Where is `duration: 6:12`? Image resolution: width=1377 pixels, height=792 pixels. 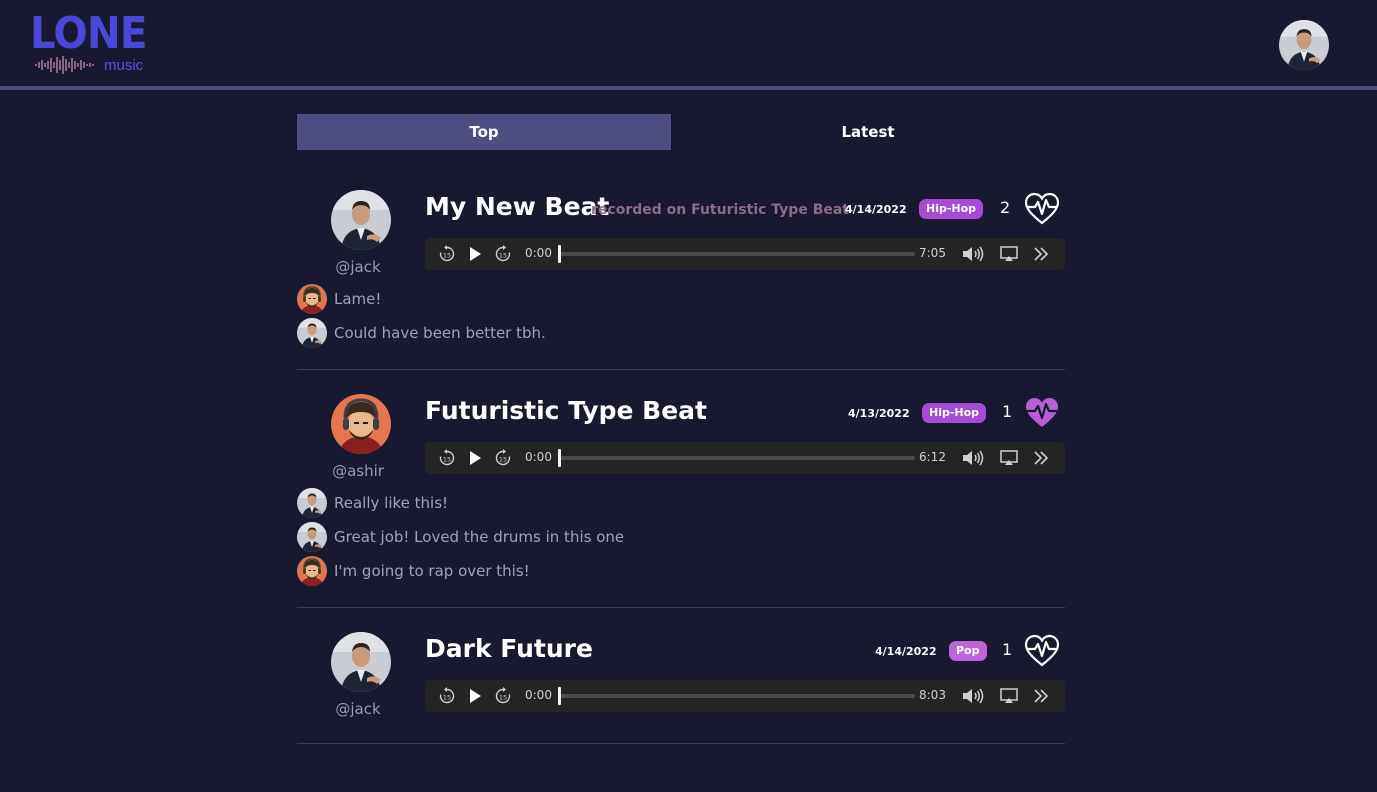 duration: 6:12 is located at coordinates (932, 457).